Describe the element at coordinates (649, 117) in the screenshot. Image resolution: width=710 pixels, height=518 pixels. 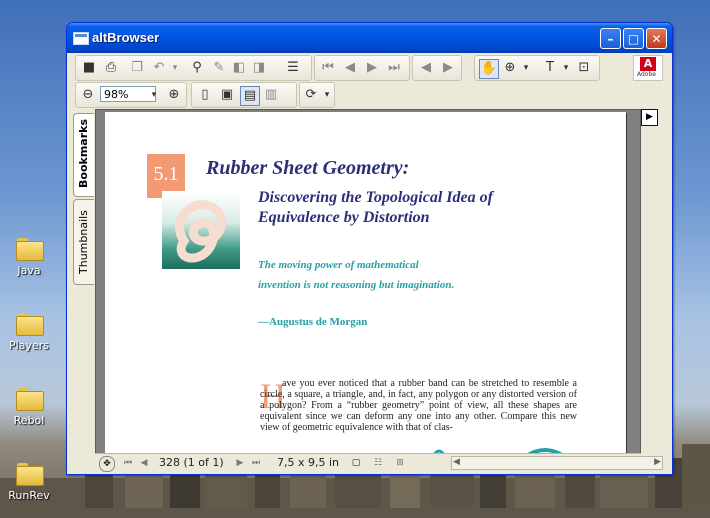
I see `expand-pane-icon: ▶` at that location.